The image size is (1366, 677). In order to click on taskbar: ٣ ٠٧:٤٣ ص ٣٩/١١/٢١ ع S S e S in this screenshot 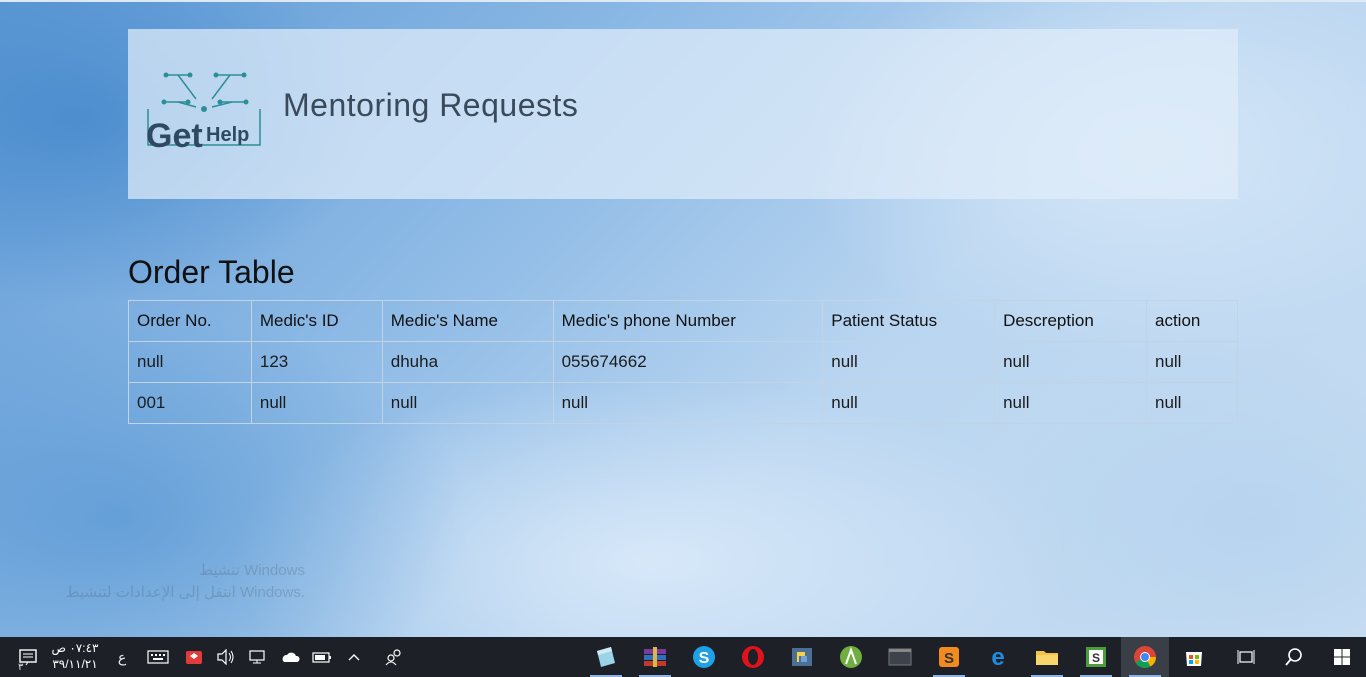, I will do `click(683, 657)`.